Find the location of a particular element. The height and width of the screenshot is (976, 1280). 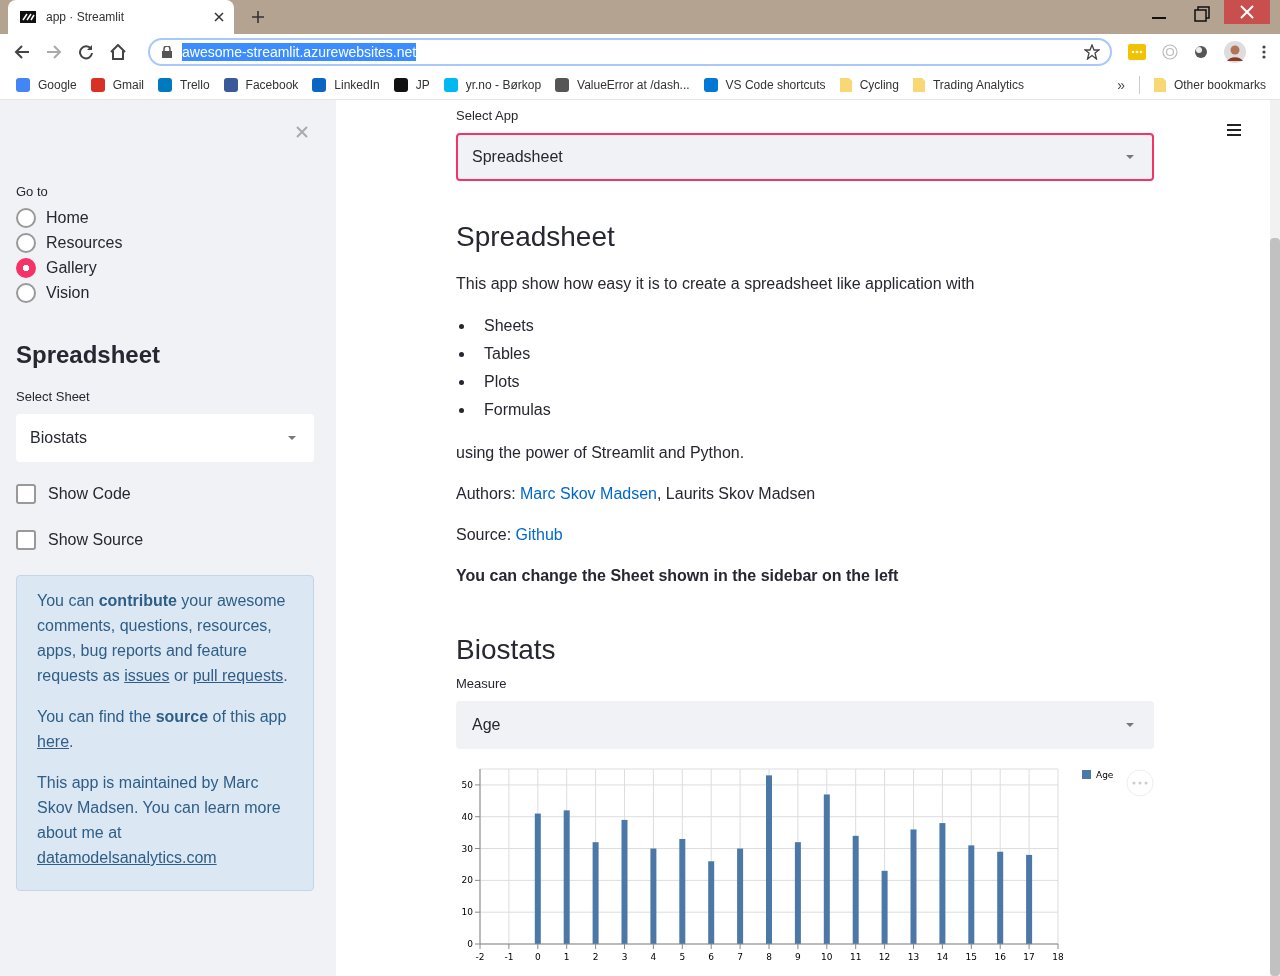

outro-text: using the power of Streamlit and Python. is located at coordinates (601, 453).